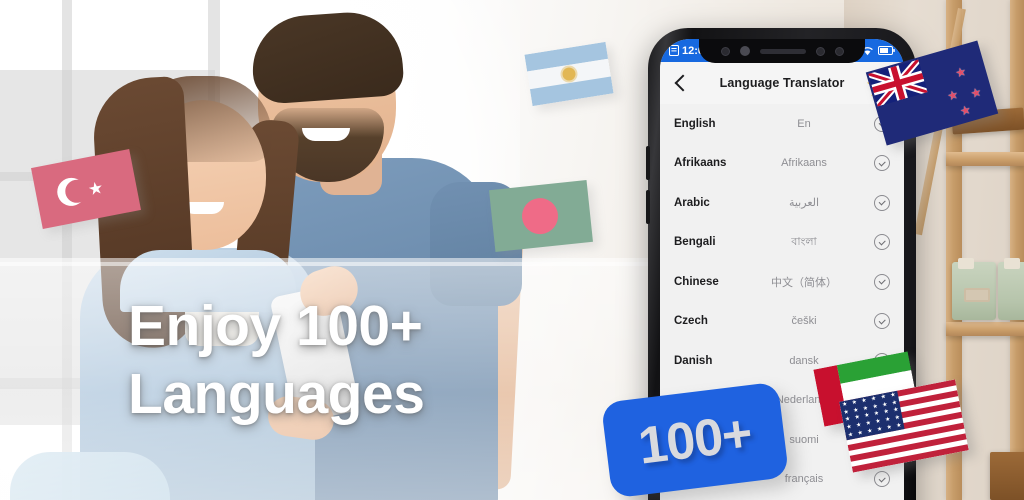  I want to click on language-row: Czech češki, so click(782, 322).